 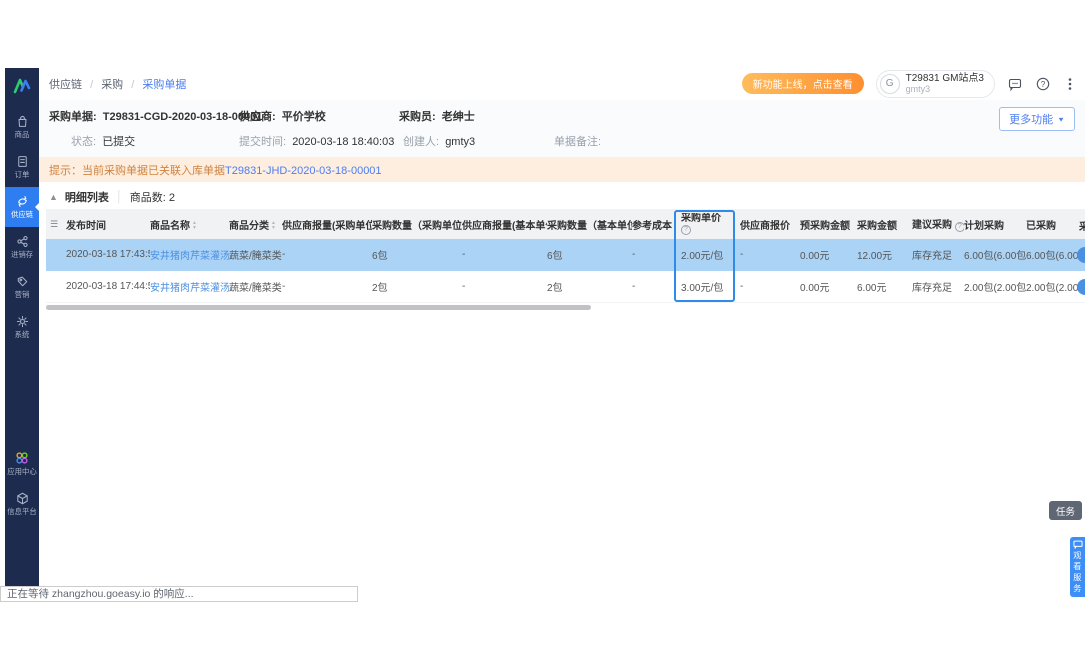 I want to click on chevron-down-icon: ▼, so click(x=1061, y=119).